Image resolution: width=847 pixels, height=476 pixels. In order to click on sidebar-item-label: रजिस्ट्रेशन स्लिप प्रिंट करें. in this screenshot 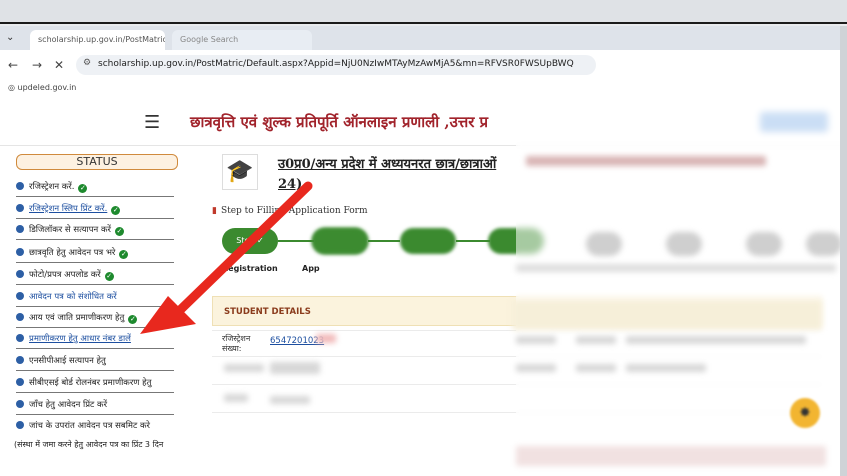, I will do `click(68, 209)`.